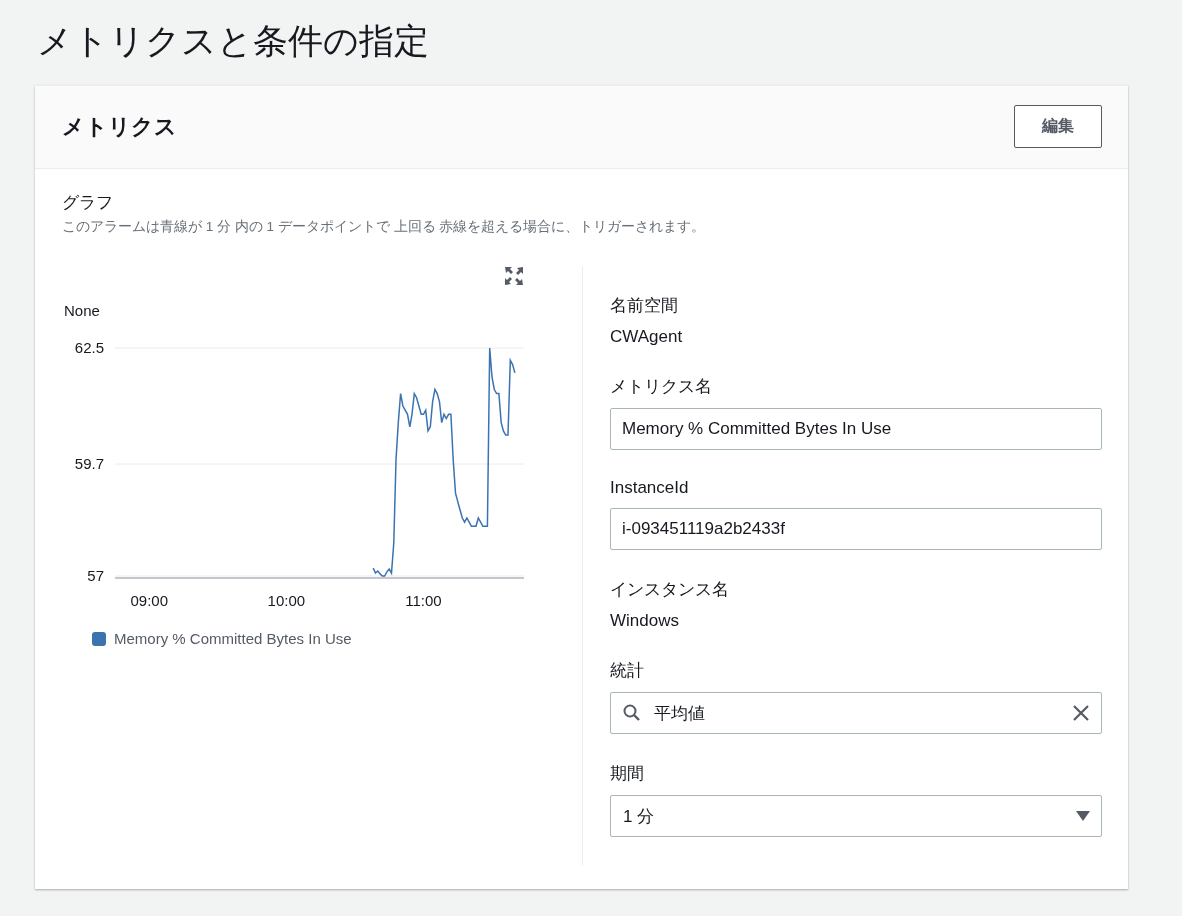  I want to click on y-tick-label: 59.7, so click(89, 464).